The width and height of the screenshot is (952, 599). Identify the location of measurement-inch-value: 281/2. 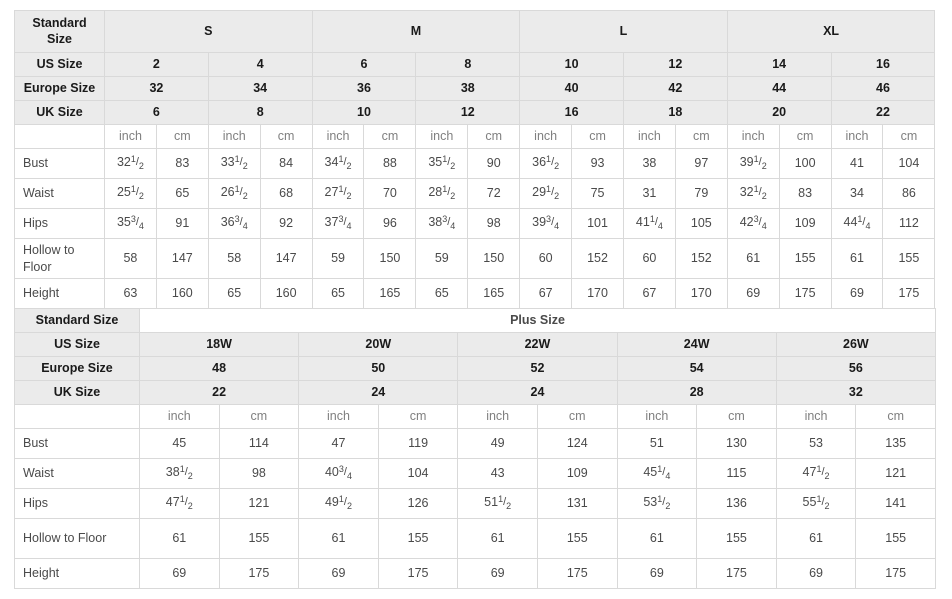
(442, 193).